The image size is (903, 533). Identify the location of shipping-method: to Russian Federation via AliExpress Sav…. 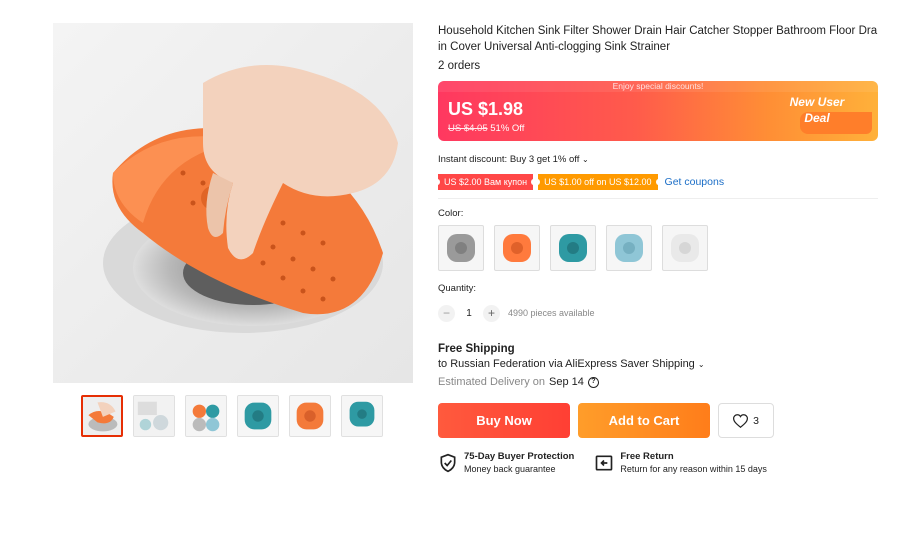
(658, 364).